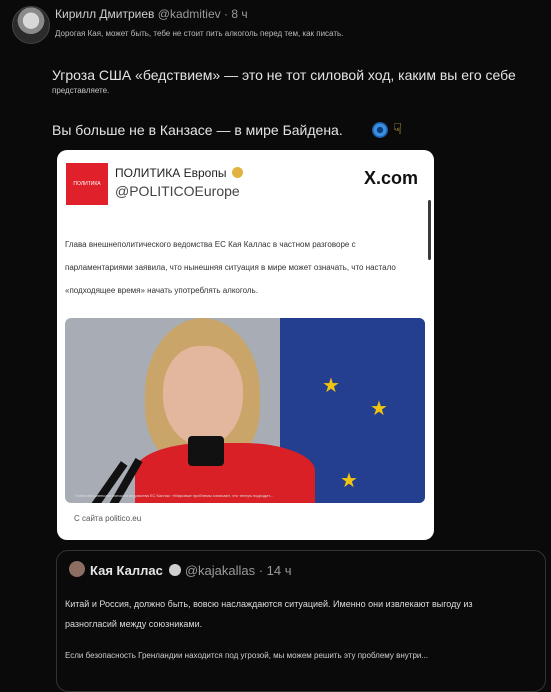 This screenshot has width=551, height=692. I want to click on quoted-author-handle: @kajakallas · 14 ч, so click(238, 570).